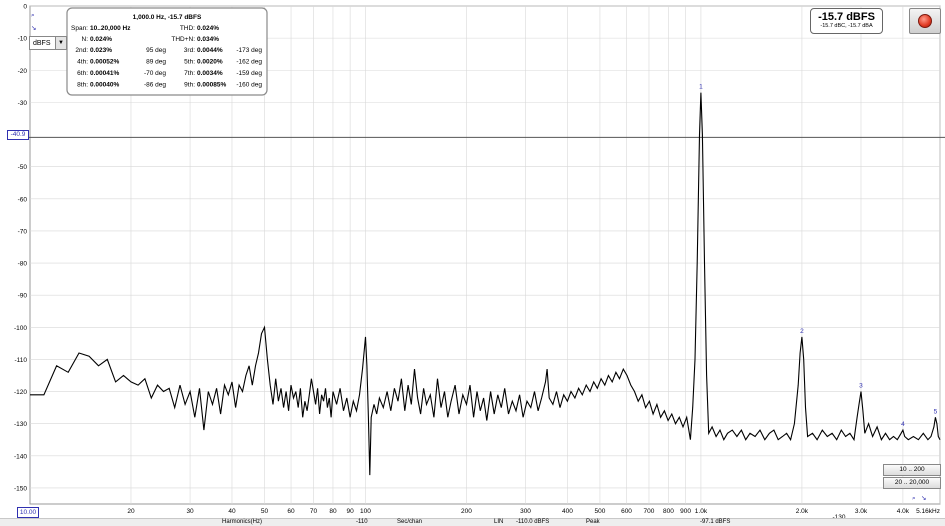 The width and height of the screenshot is (945, 526). I want to click on y-tick-label: 0, so click(25, 7).